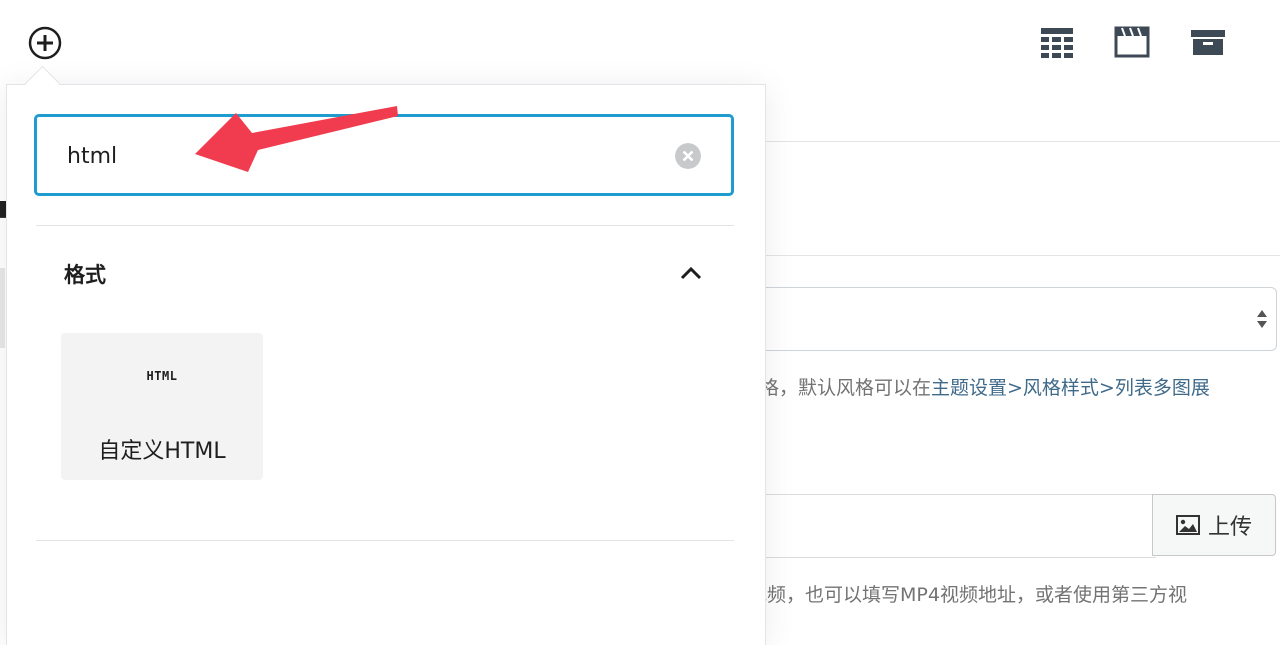  I want to click on style-select, so click(1016, 319).